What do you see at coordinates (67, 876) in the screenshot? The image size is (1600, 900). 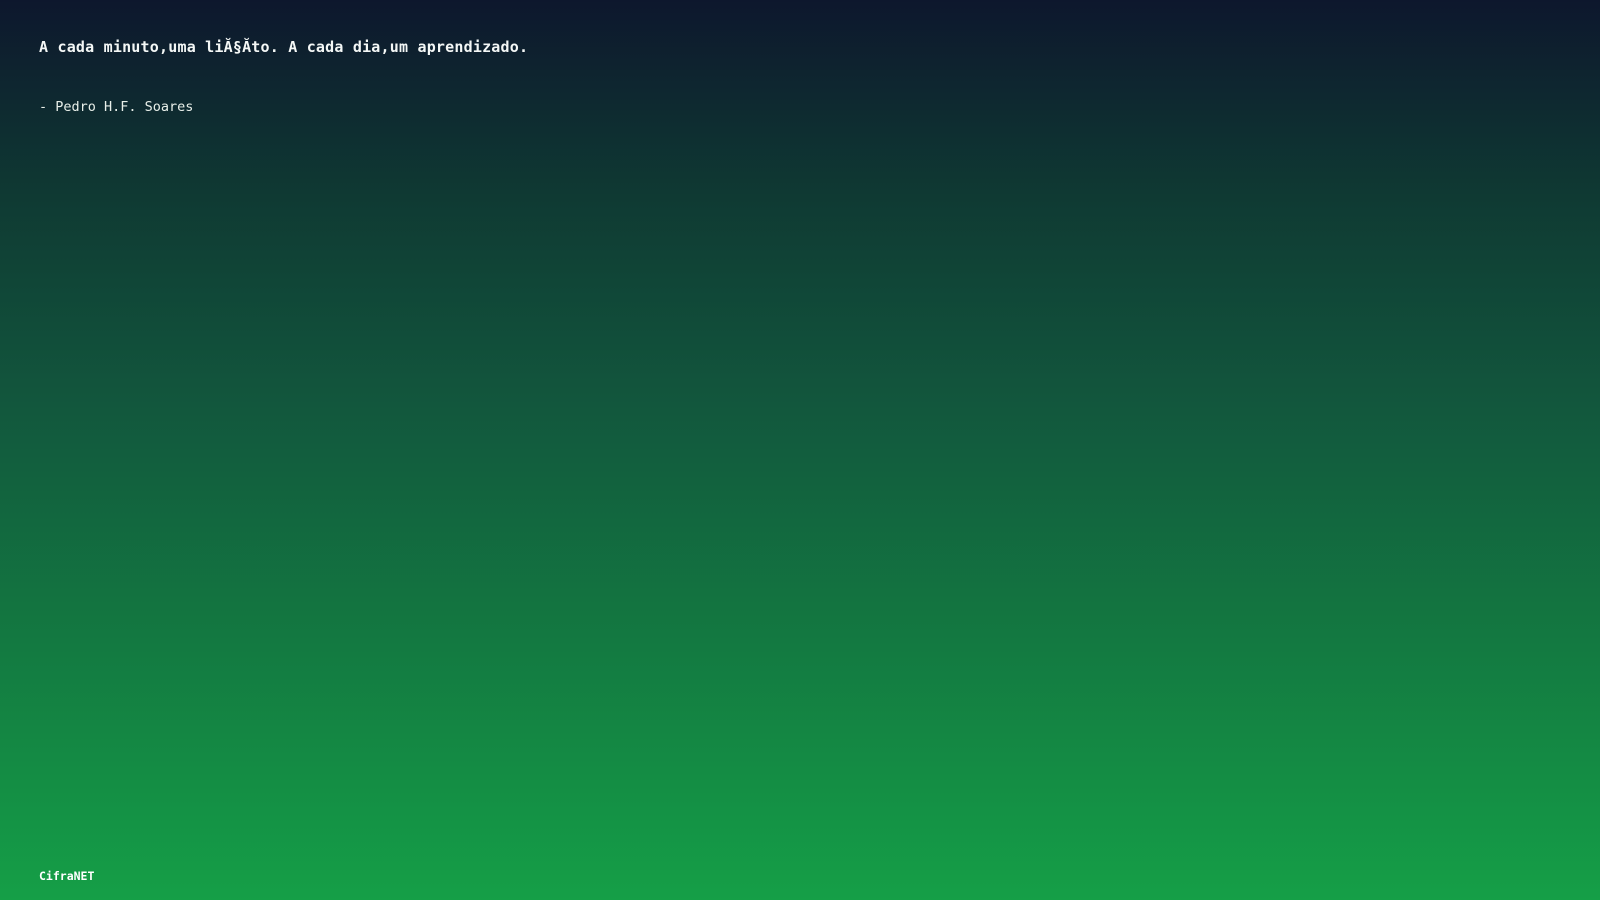 I see `brand-label: CifraNET` at bounding box center [67, 876].